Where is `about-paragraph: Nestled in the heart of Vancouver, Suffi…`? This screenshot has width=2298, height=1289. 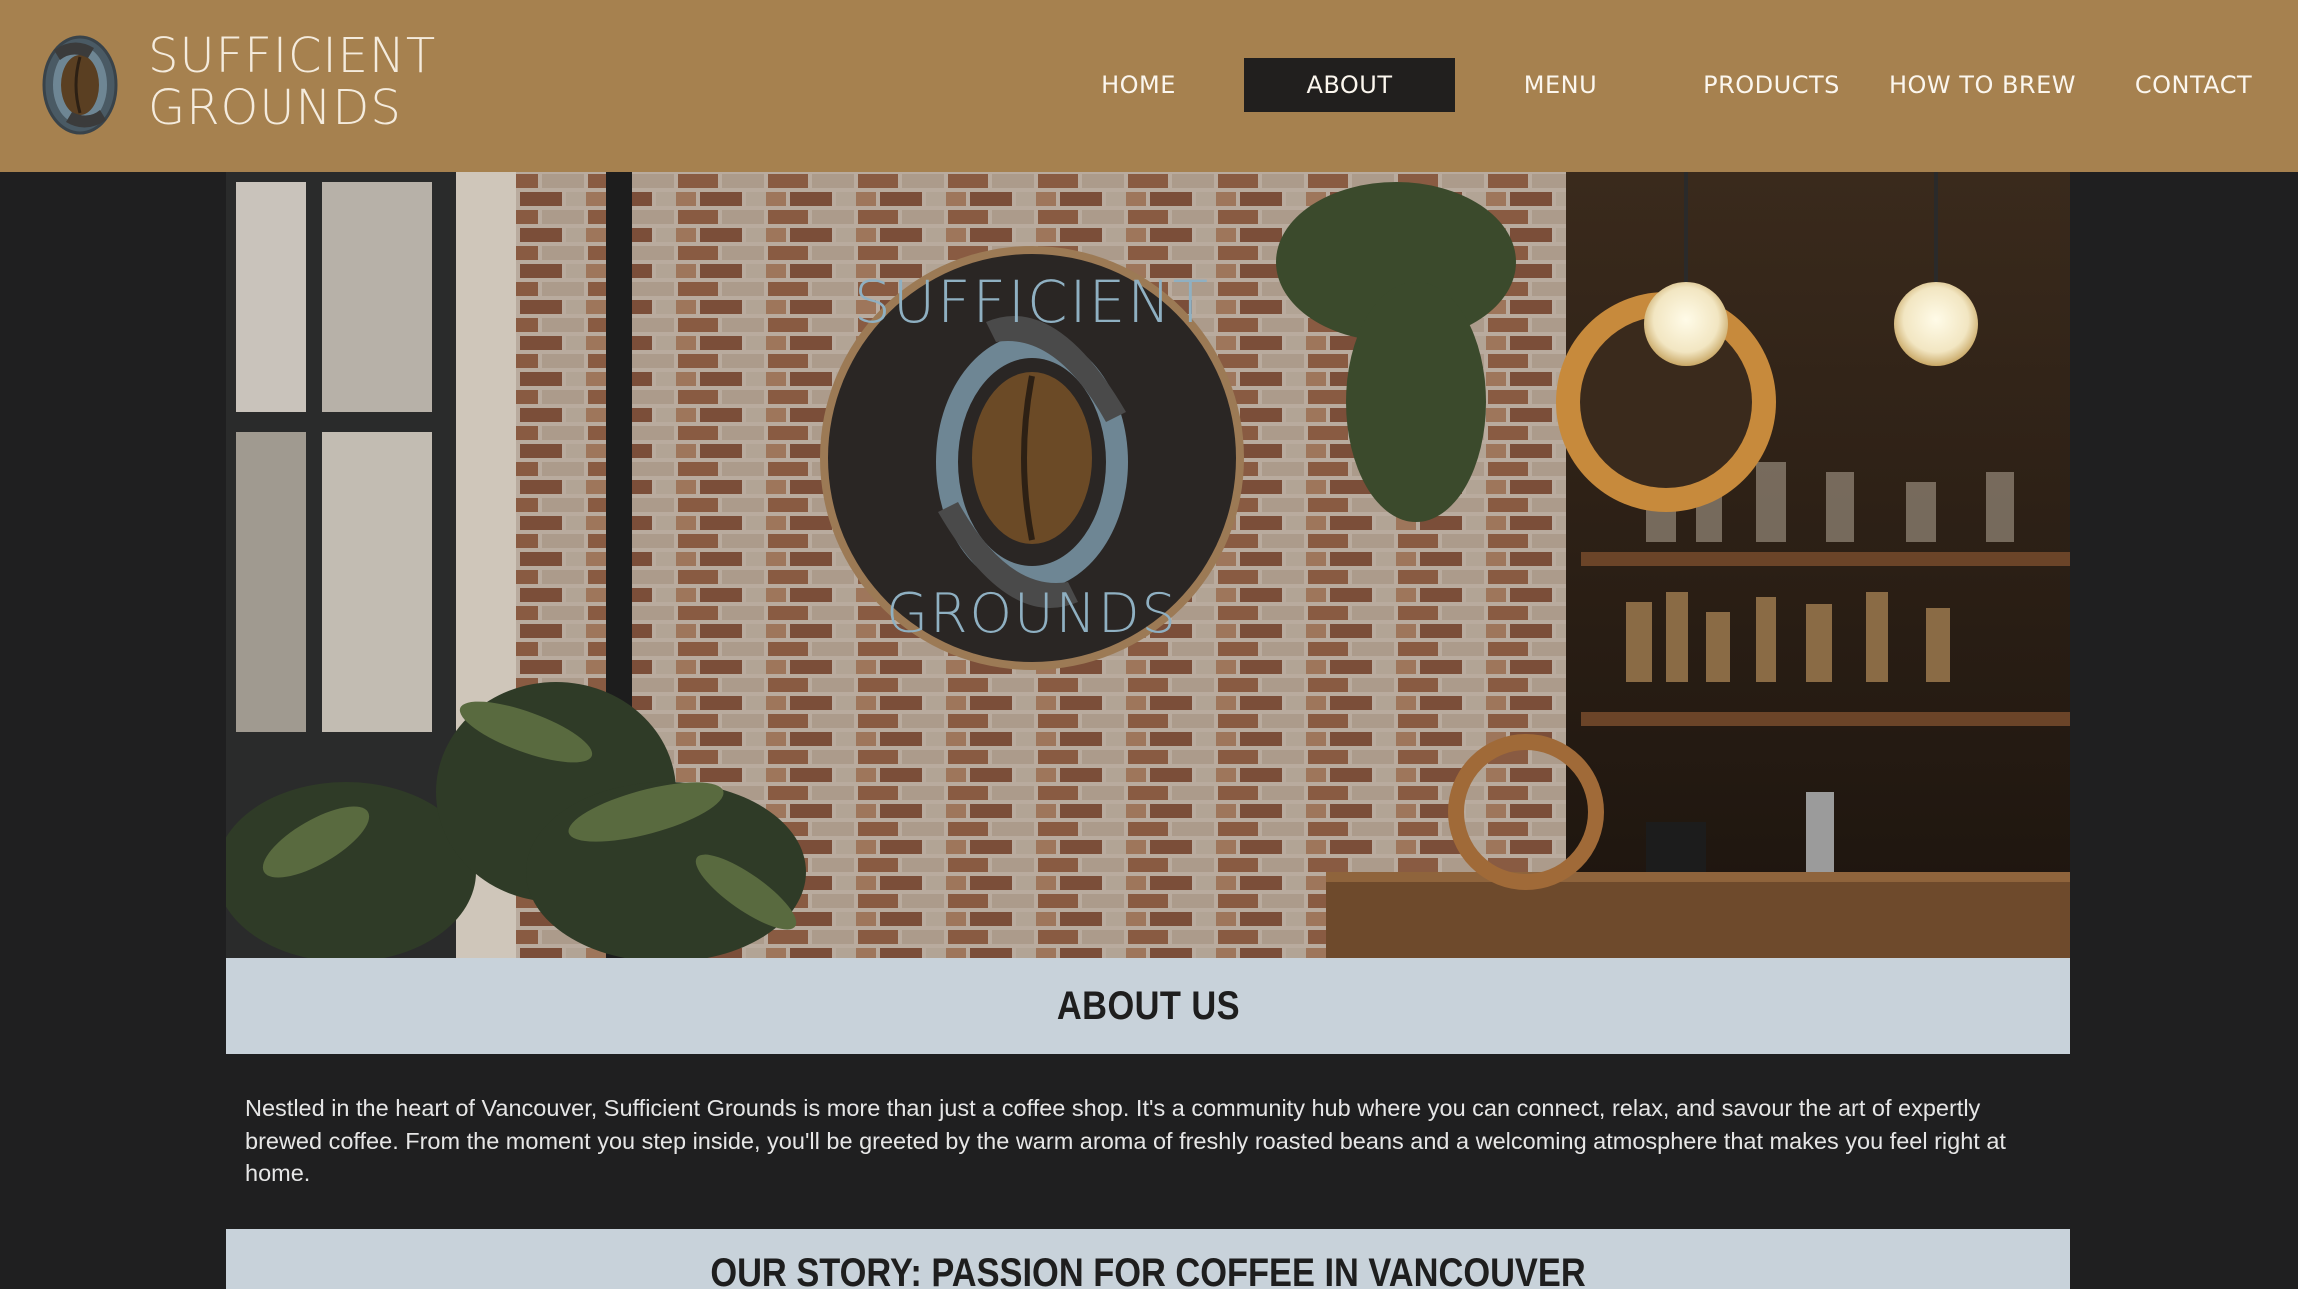
about-paragraph: Nestled in the heart of Vancouver, Suffi… is located at coordinates (1125, 1140).